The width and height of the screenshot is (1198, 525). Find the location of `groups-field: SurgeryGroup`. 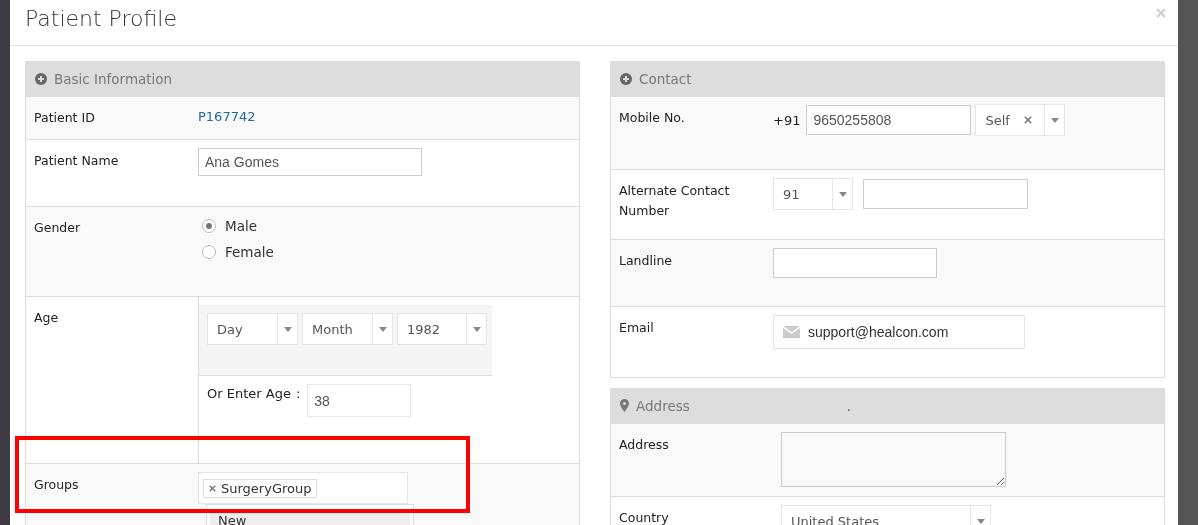

groups-field: SurgeryGroup is located at coordinates (303, 488).